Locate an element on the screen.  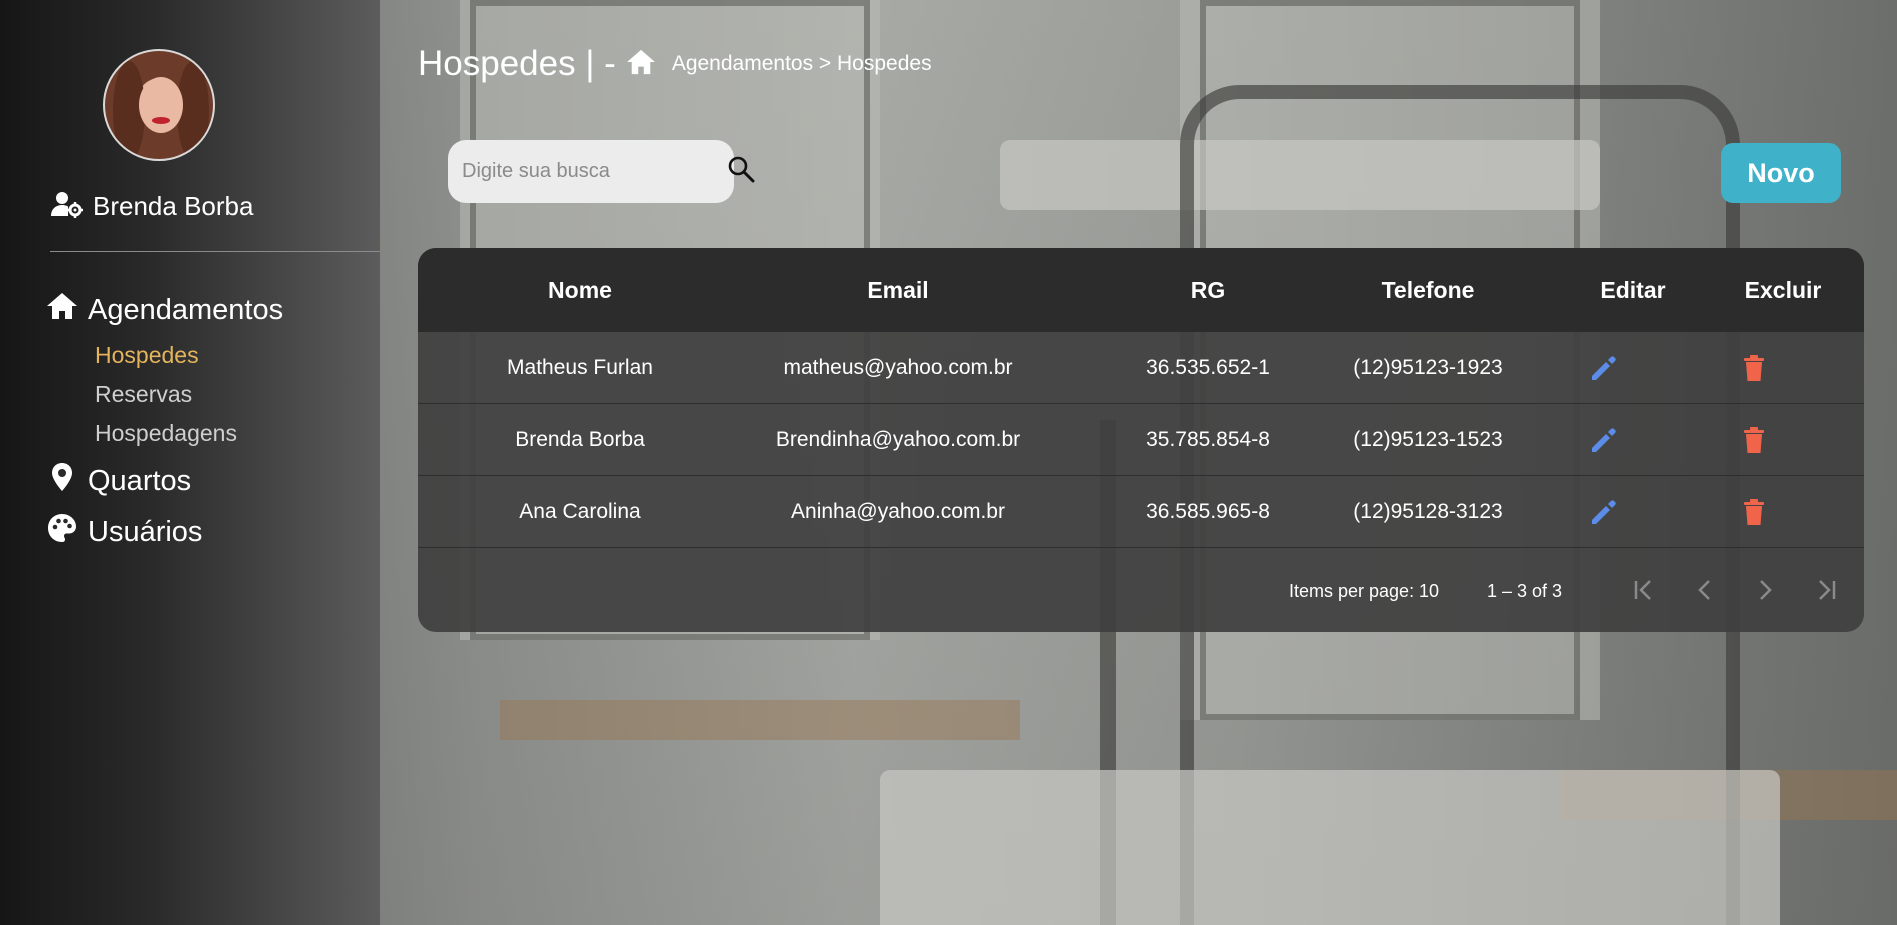
nav-item-agendamentos: Agendamentos is located at coordinates (164, 310).